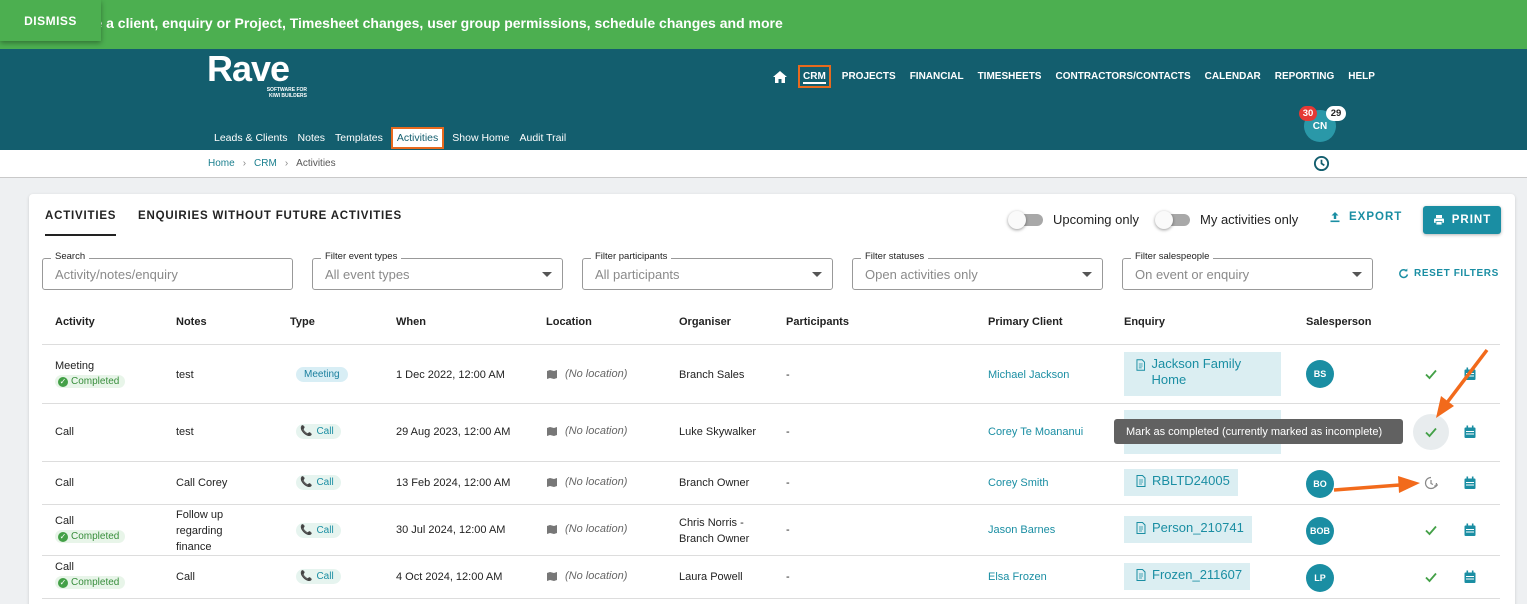 This screenshot has height=604, width=1527. I want to click on enquiry-link: Frozen_211607, so click(1187, 576).